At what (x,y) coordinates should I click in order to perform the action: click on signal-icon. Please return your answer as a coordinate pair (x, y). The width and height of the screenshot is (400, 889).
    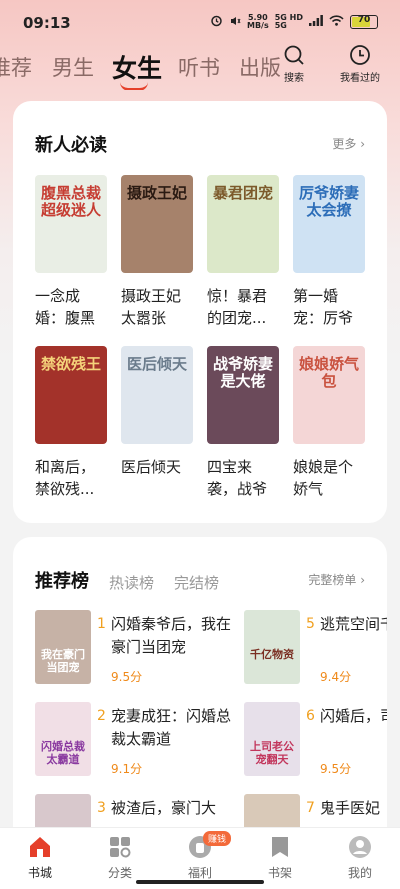
    Looking at the image, I should click on (316, 22).